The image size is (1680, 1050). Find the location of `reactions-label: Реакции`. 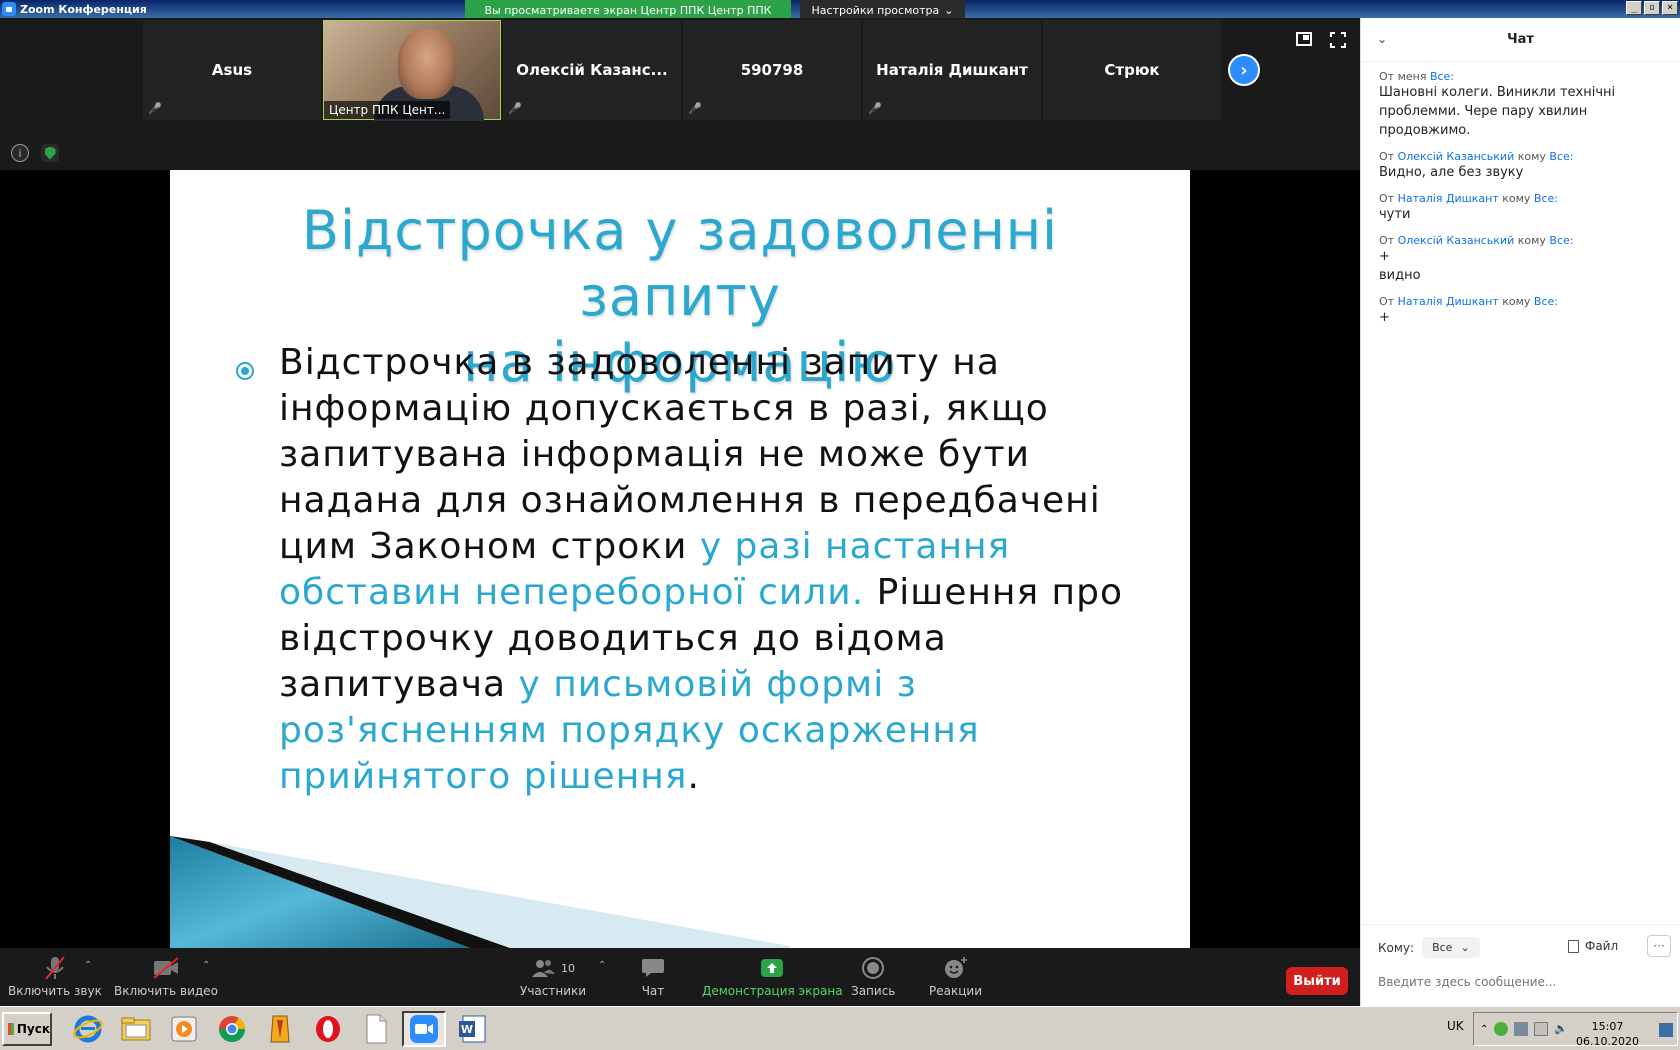

reactions-label: Реакции is located at coordinates (955, 991).